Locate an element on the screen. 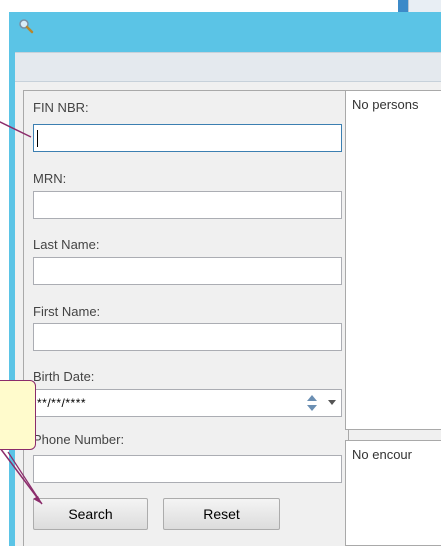 Image resolution: width=441 pixels, height=546 pixels. phone-number-input is located at coordinates (187, 469).